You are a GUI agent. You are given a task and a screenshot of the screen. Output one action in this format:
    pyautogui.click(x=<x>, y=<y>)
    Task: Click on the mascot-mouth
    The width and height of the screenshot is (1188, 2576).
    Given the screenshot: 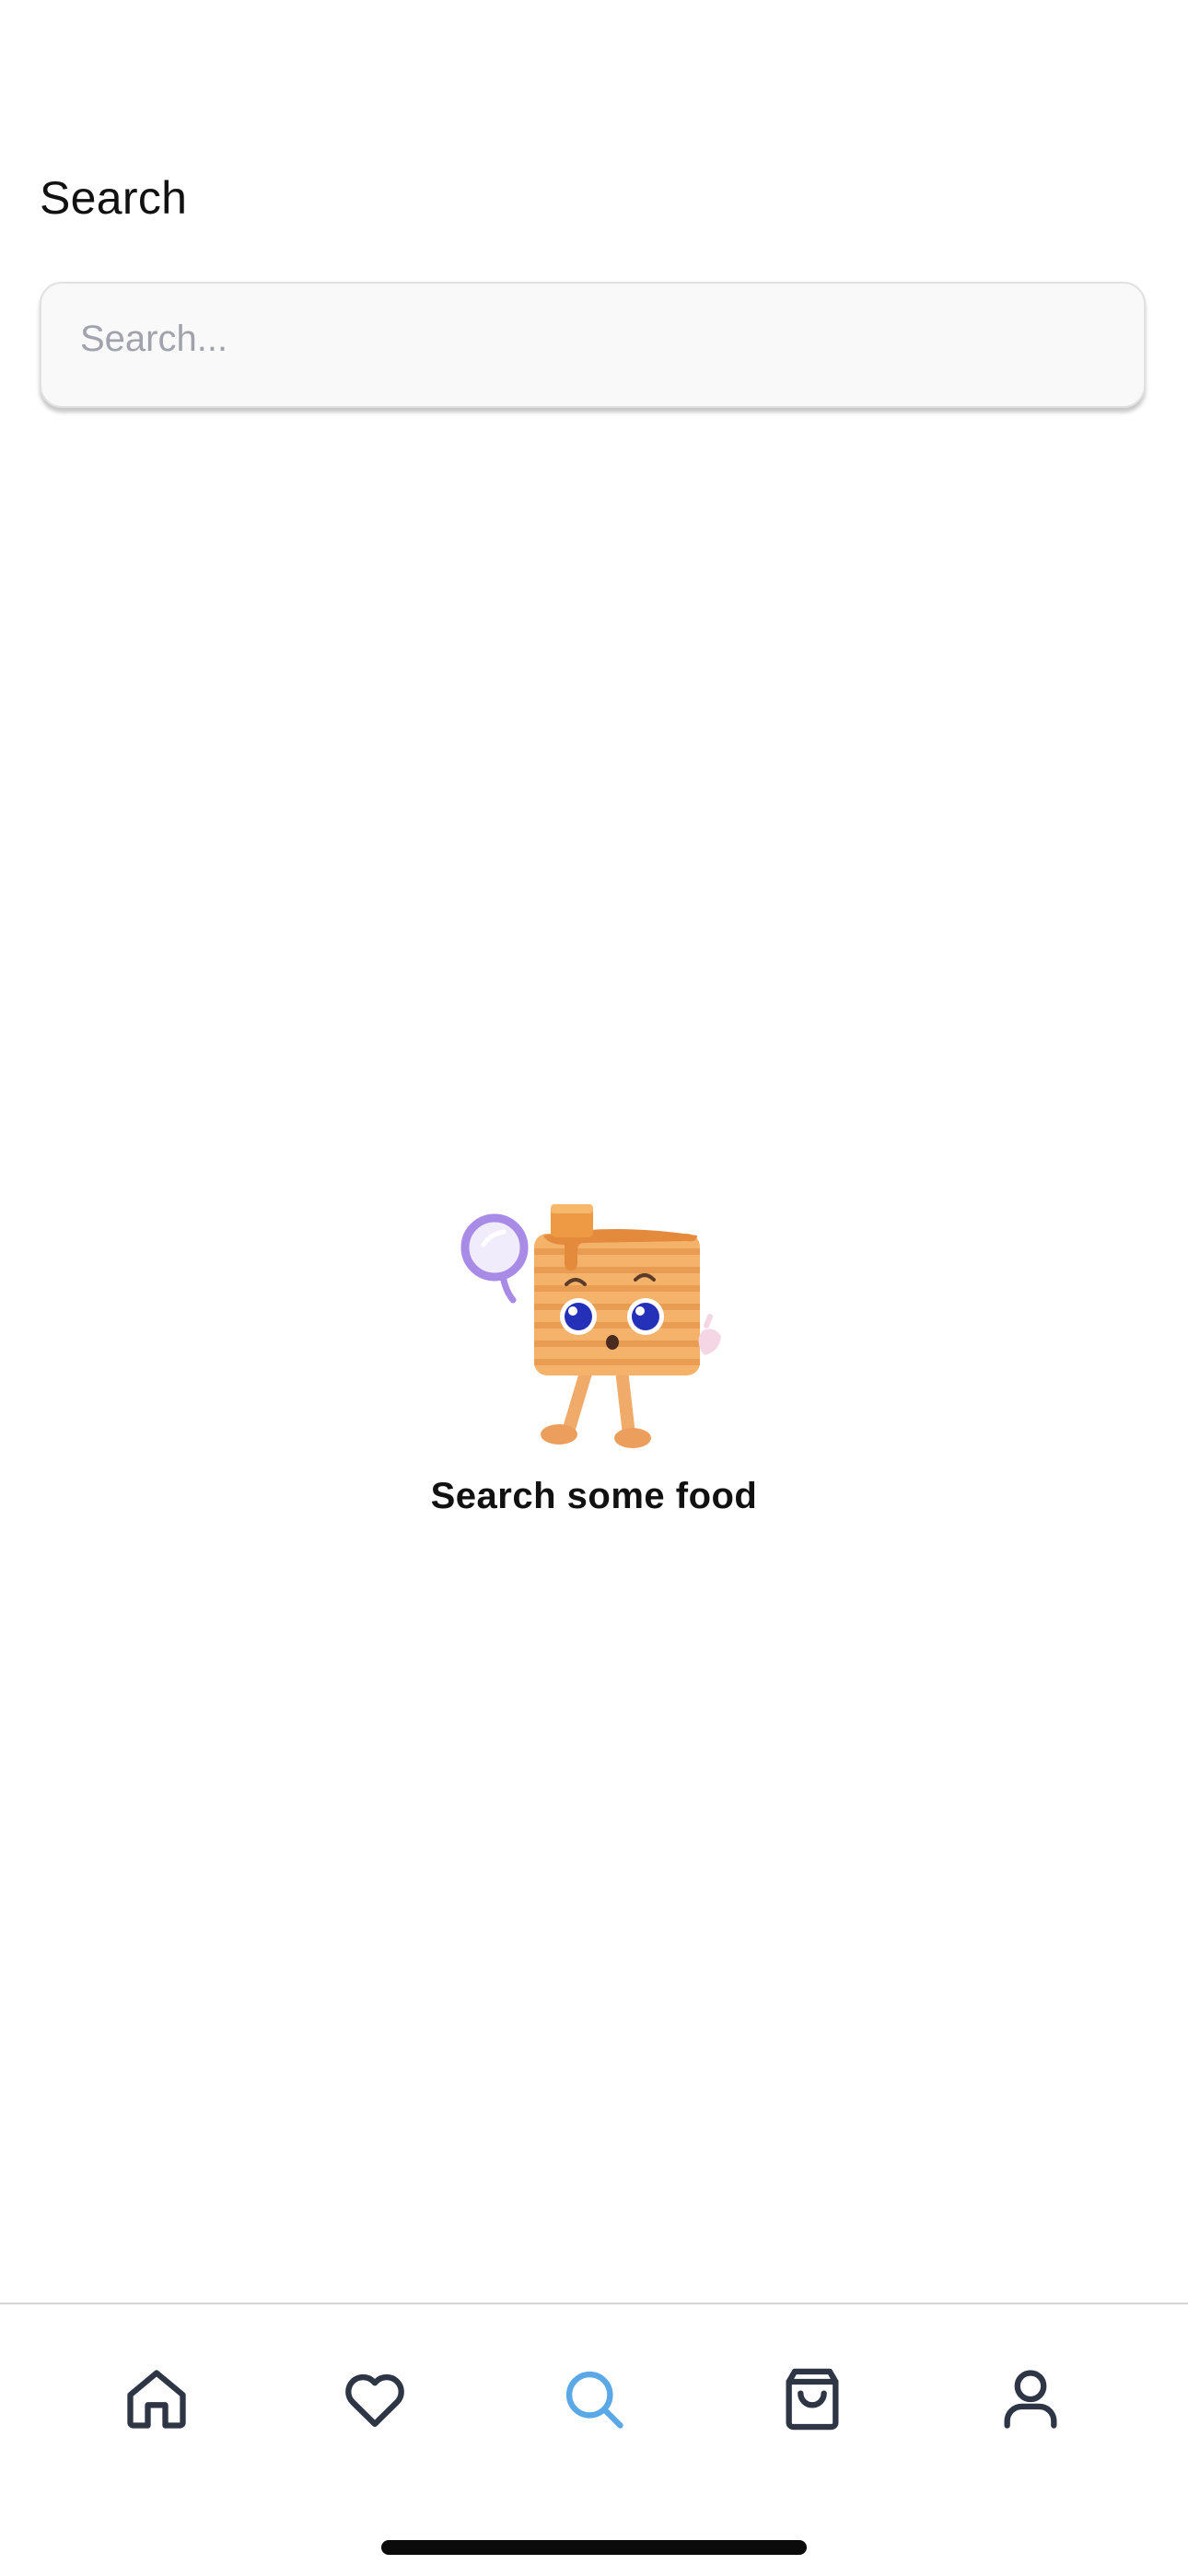 What is the action you would take?
    pyautogui.click(x=612, y=1342)
    